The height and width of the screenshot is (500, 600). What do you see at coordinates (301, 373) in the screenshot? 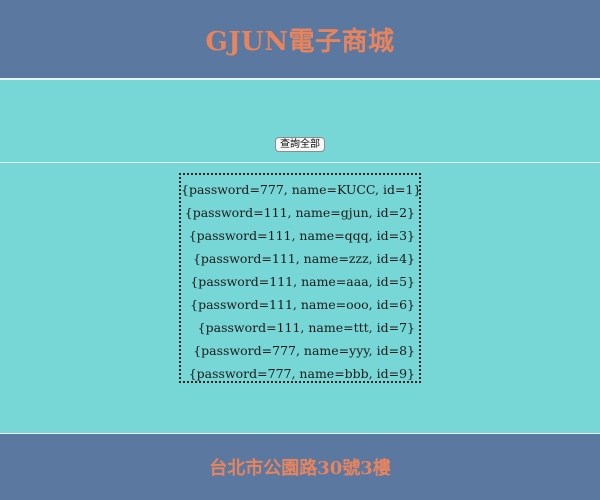
I see `result-item: {password=777, name=bbb, id=9}` at bounding box center [301, 373].